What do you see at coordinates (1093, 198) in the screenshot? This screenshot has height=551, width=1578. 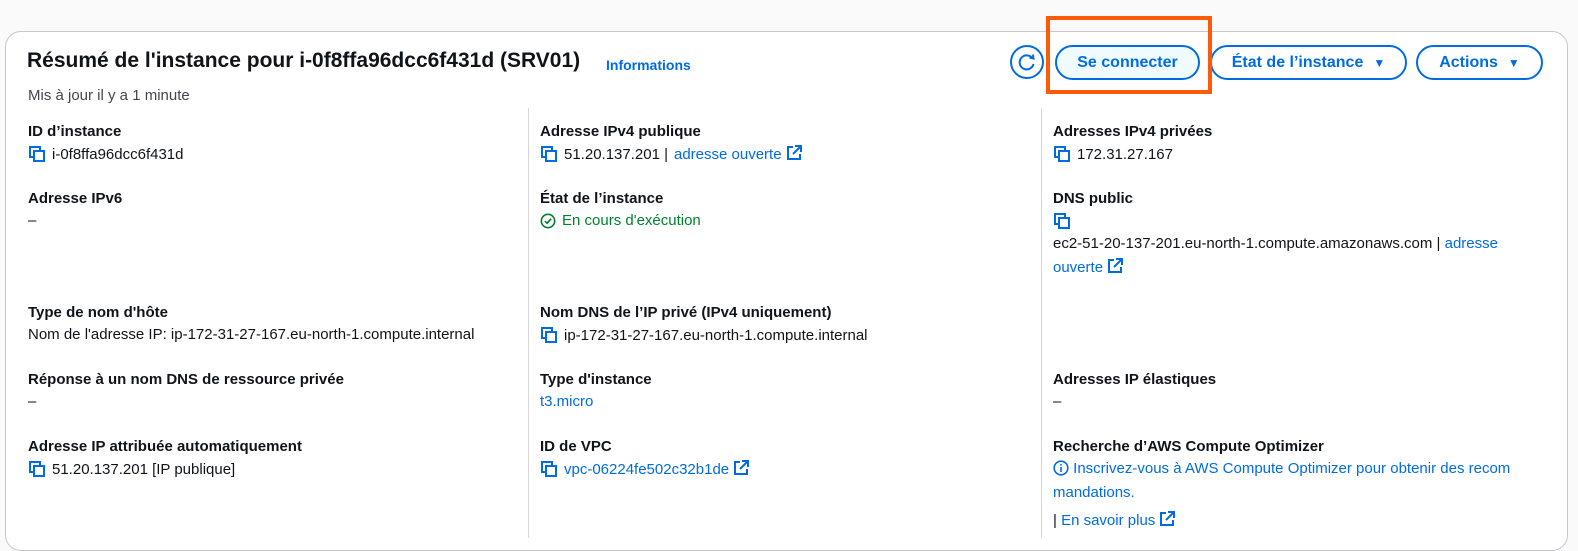 I see `field-label: DNS public` at bounding box center [1093, 198].